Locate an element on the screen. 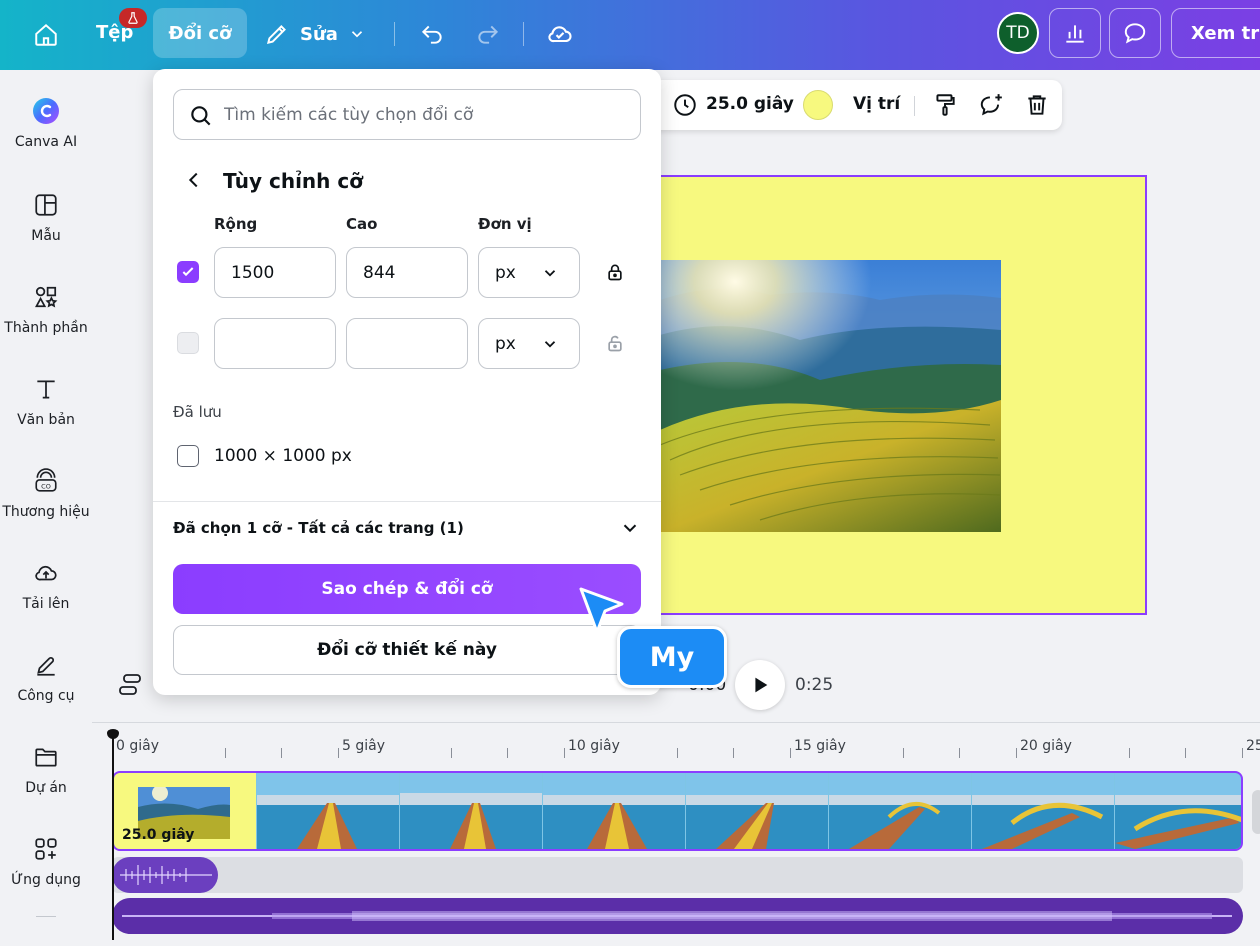  cloud-check-icon is located at coordinates (560, 34).